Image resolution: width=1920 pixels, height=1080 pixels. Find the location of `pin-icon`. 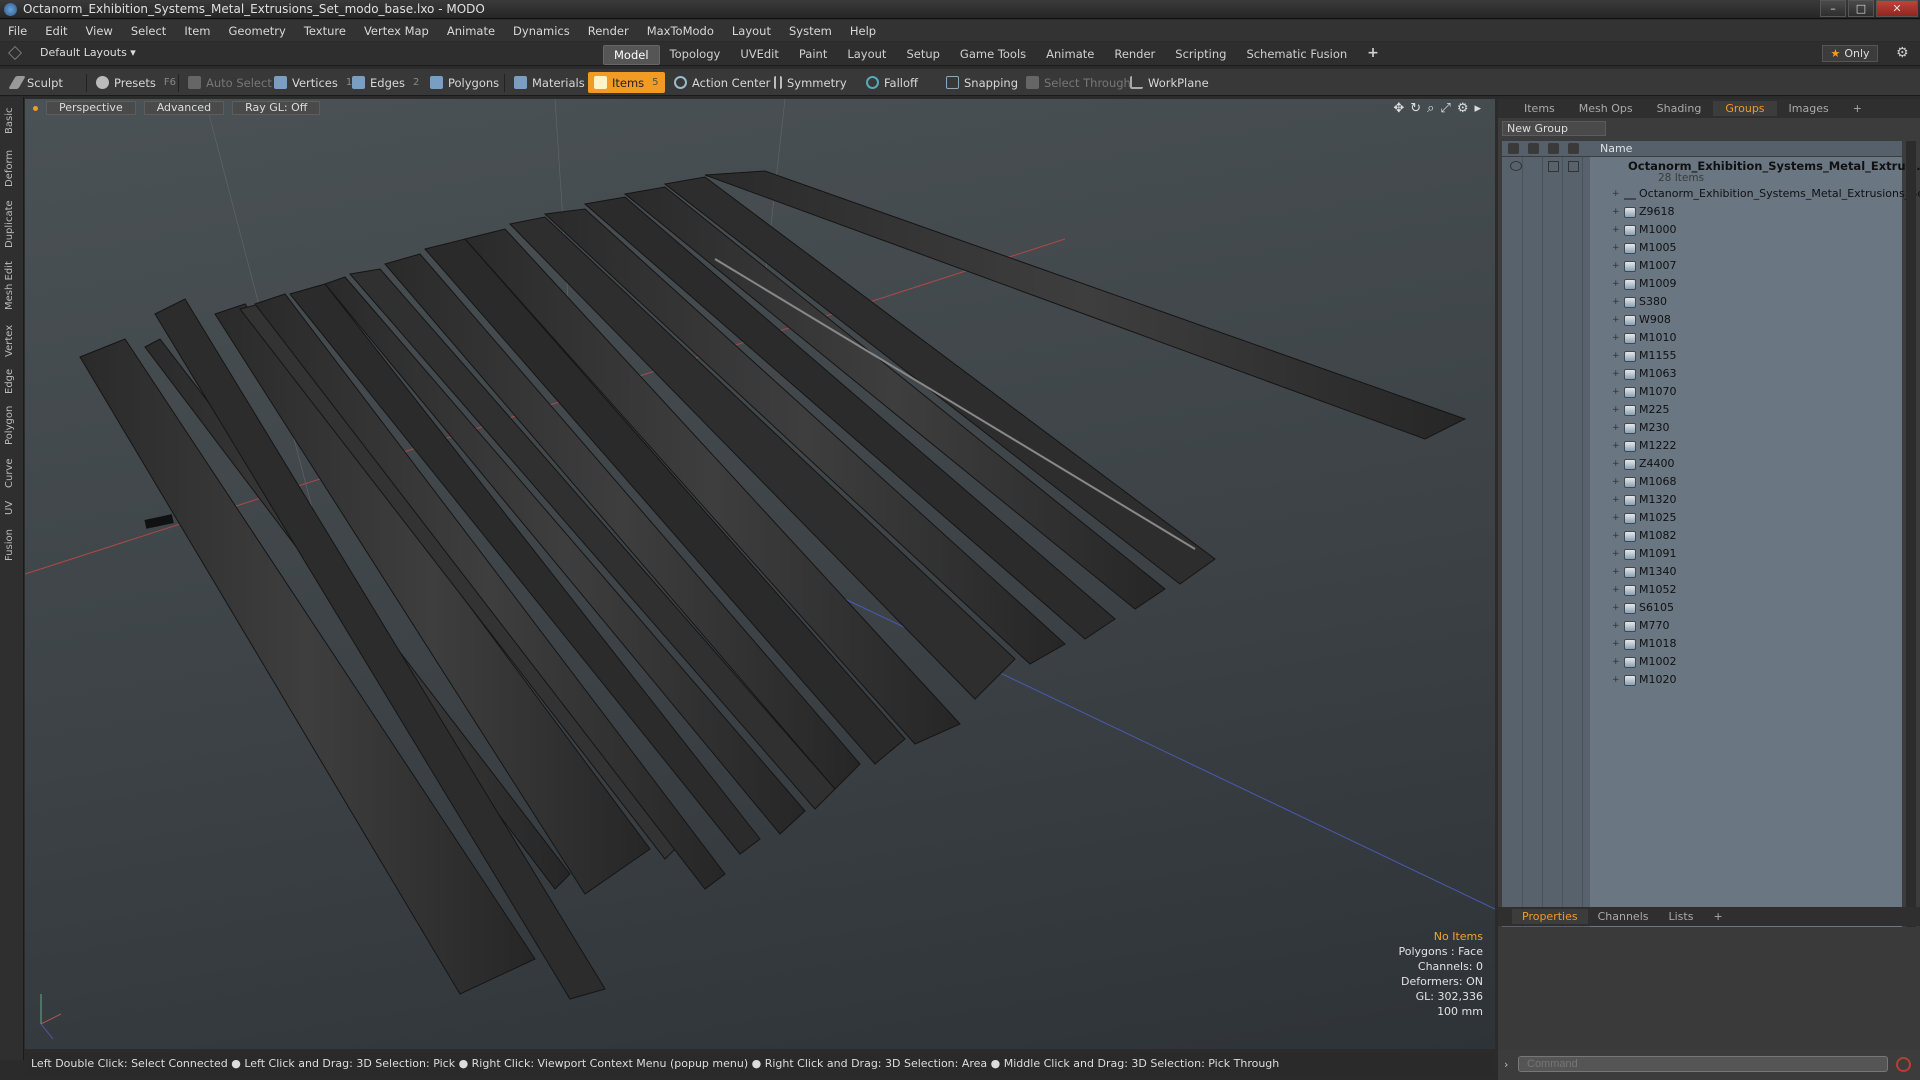

pin-icon is located at coordinates (15, 52).